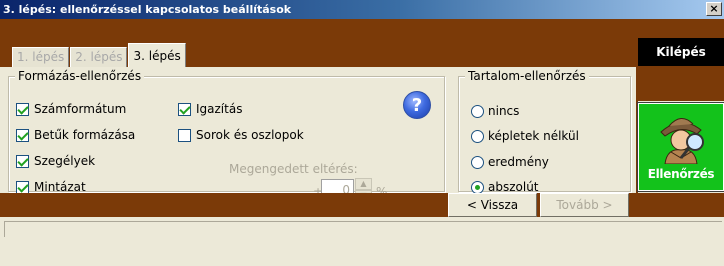 Image resolution: width=724 pixels, height=266 pixels. I want to click on number-format-checkbox: Számformátum, so click(71, 109).